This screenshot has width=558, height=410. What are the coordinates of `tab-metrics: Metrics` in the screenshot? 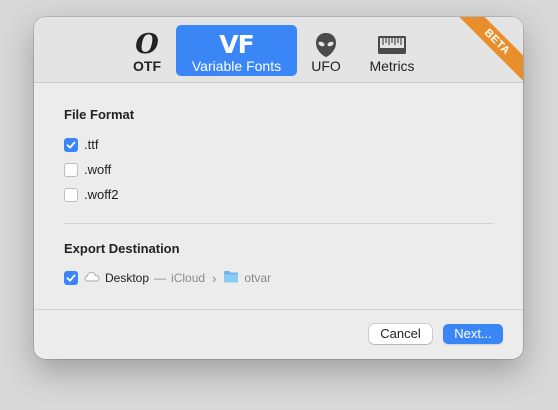 It's located at (392, 50).